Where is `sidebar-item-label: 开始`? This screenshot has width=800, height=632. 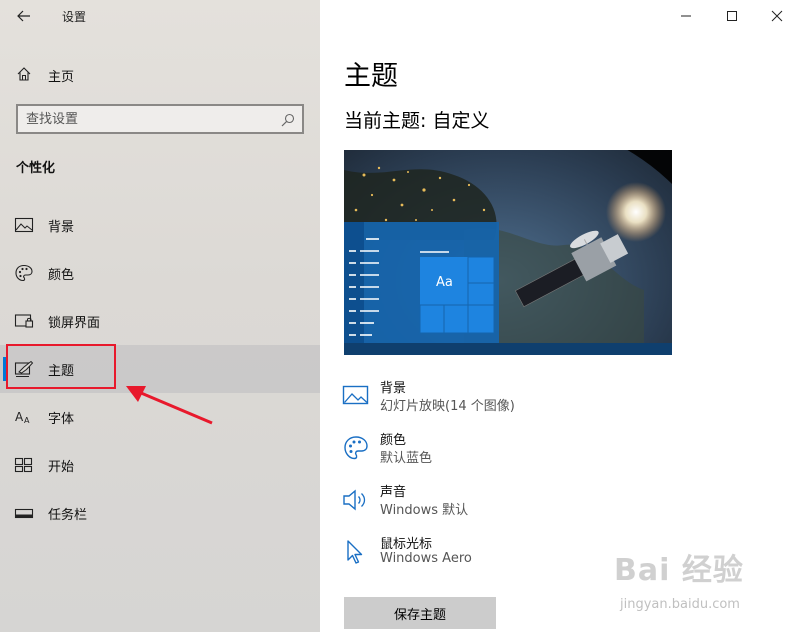 sidebar-item-label: 开始 is located at coordinates (61, 467).